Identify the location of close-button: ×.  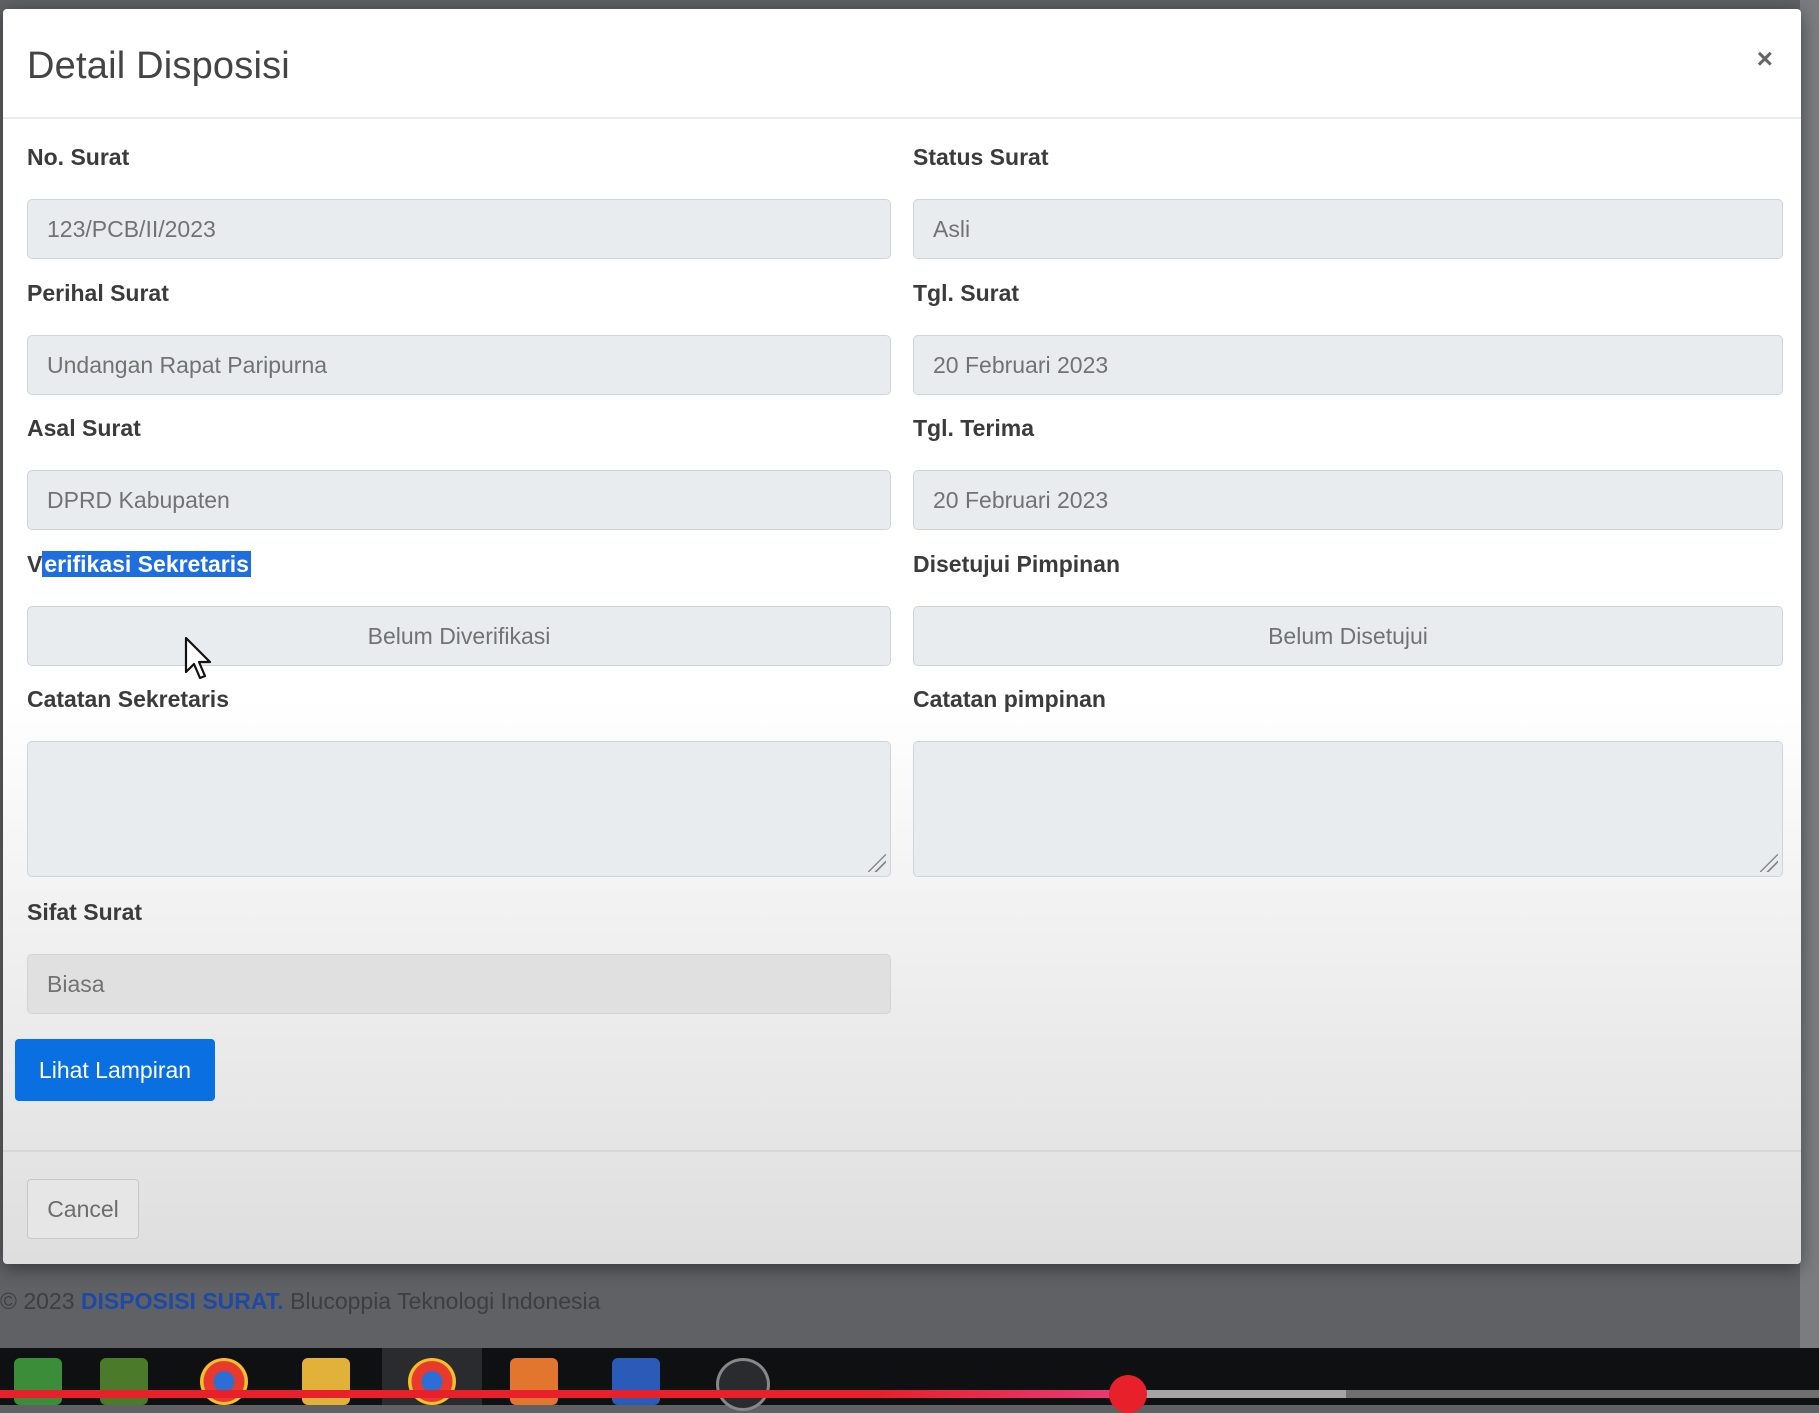
(1765, 59).